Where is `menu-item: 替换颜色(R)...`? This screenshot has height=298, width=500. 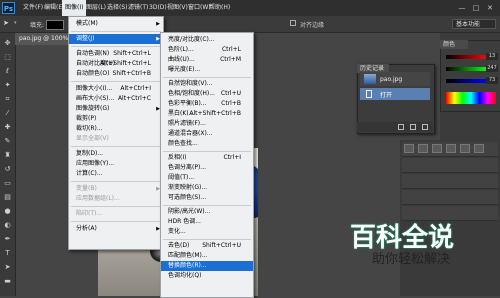
menu-item: 替换颜色(R)... is located at coordinates (207, 266).